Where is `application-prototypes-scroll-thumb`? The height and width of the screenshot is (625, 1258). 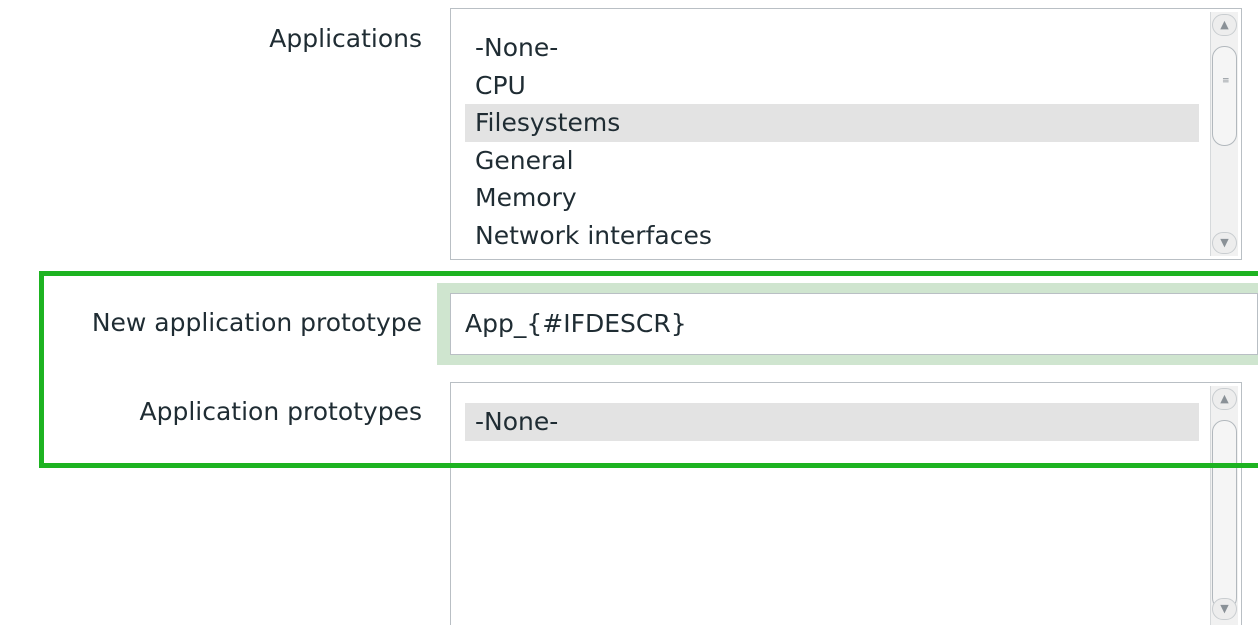 application-prototypes-scroll-thumb is located at coordinates (1224, 515).